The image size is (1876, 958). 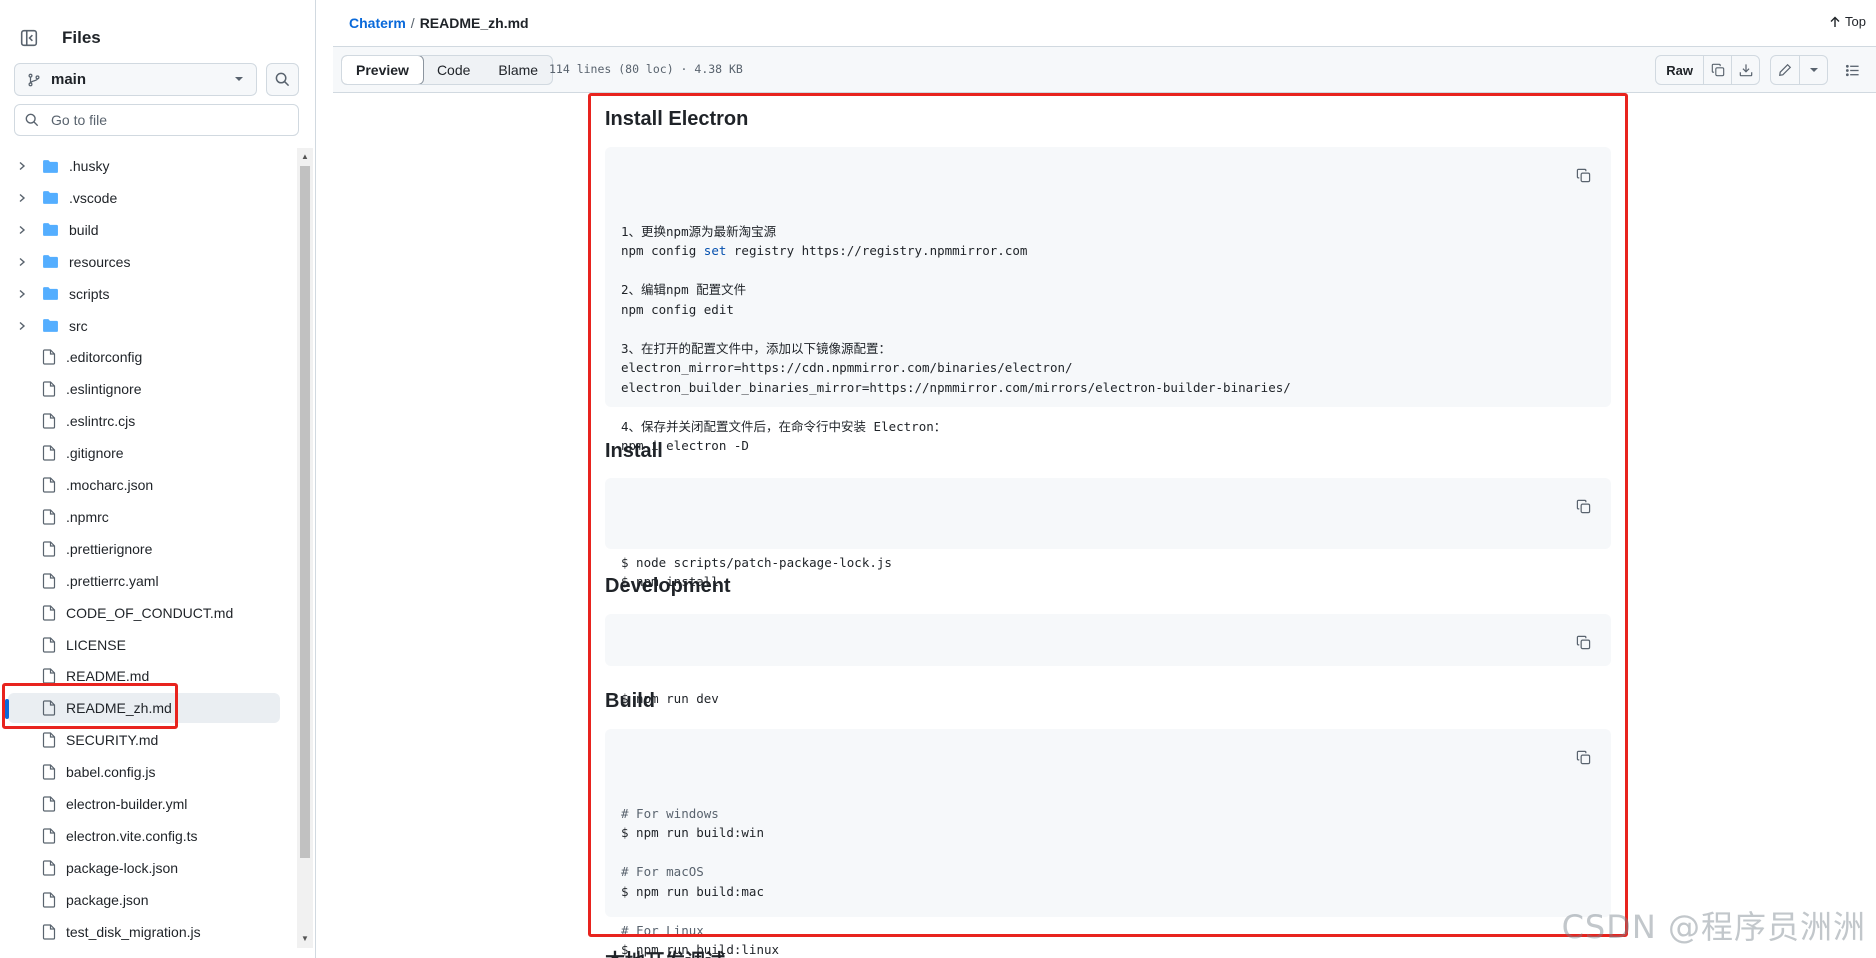 What do you see at coordinates (78, 325) in the screenshot?
I see `tree-item-label: src` at bounding box center [78, 325].